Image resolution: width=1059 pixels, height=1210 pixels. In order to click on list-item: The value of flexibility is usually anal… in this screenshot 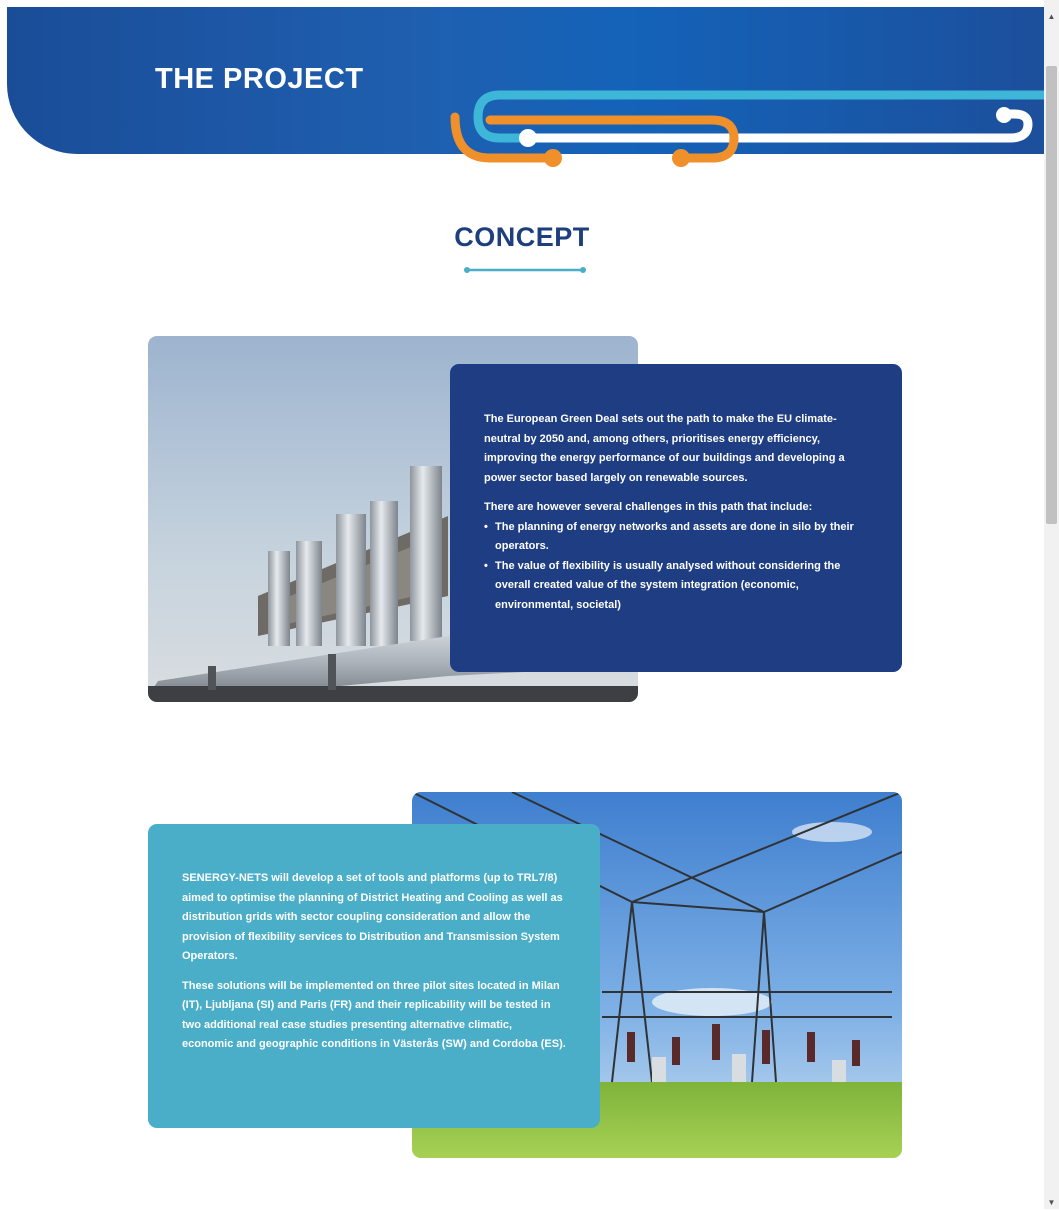, I will do `click(676, 586)`.